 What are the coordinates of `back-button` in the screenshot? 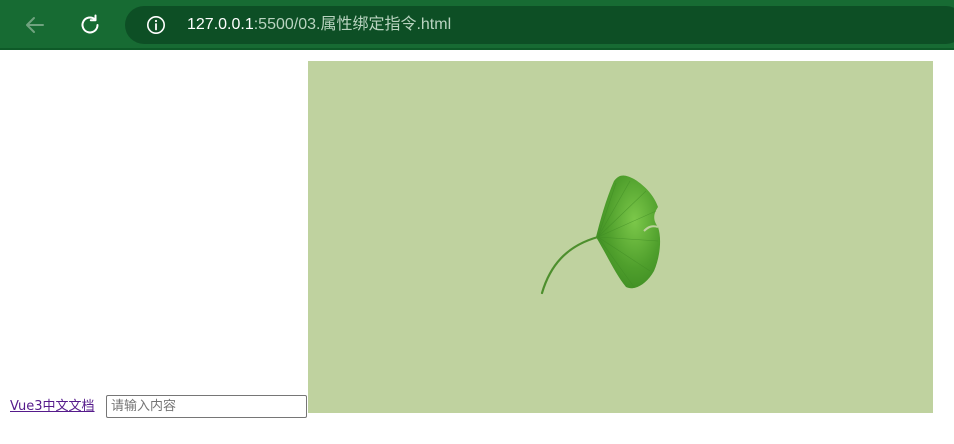 It's located at (35, 25).